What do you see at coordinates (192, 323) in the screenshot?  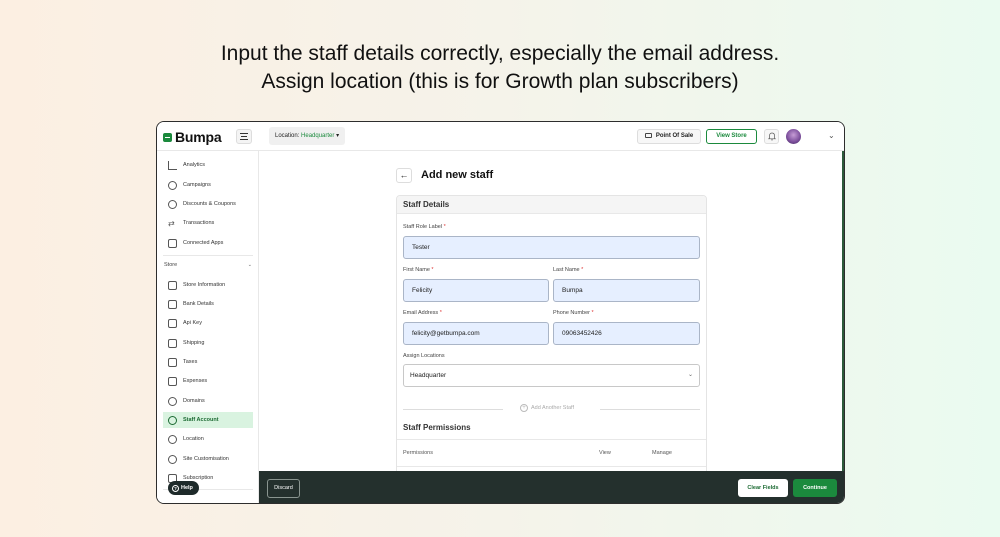 I see `sidebar-item-label: Api Key` at bounding box center [192, 323].